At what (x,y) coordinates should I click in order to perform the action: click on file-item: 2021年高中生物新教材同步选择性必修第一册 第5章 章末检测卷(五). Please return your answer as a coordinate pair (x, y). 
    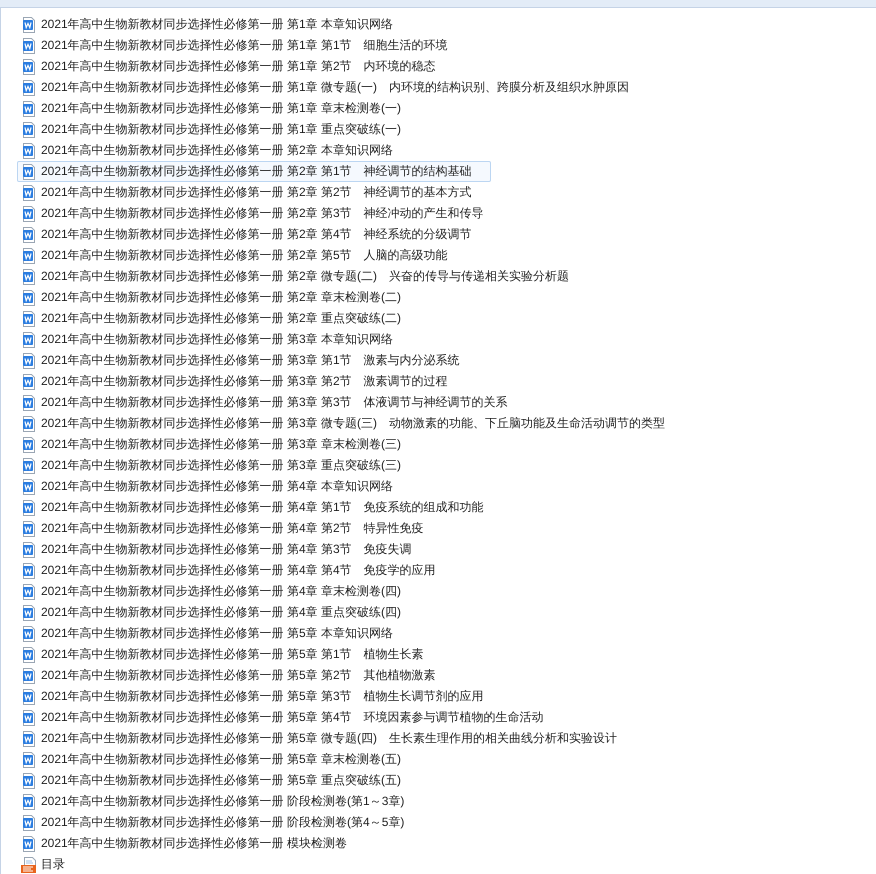
    Looking at the image, I should click on (218, 759).